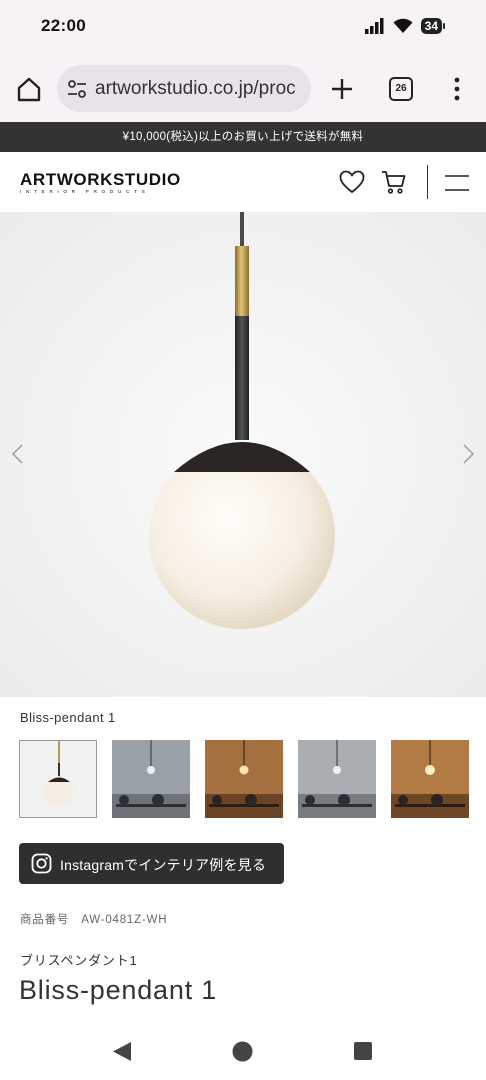 This screenshot has width=486, height=1080. Describe the element at coordinates (352, 182) in the screenshot. I see `heart-icon` at that location.